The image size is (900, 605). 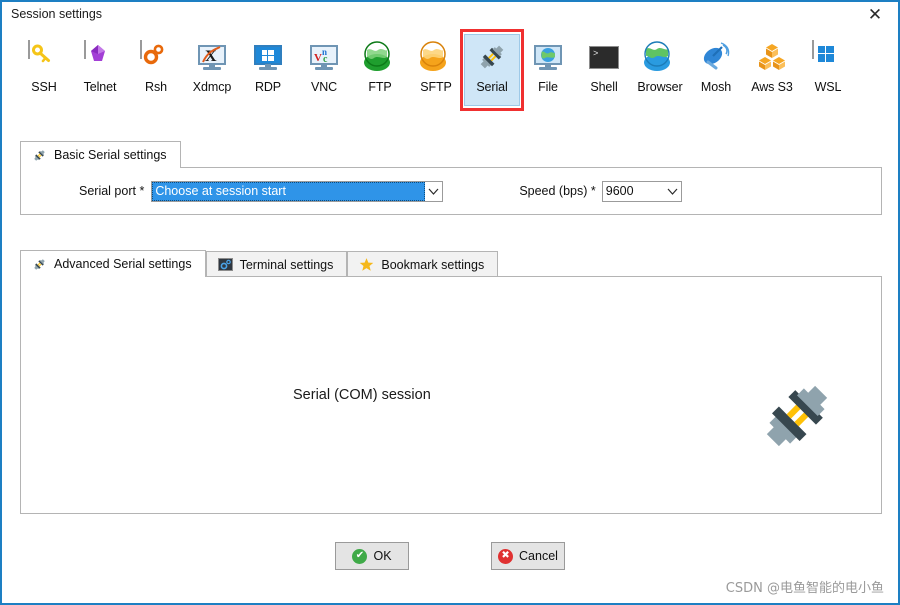 I want to click on speed-label: Speed (bps) *, so click(x=557, y=191).